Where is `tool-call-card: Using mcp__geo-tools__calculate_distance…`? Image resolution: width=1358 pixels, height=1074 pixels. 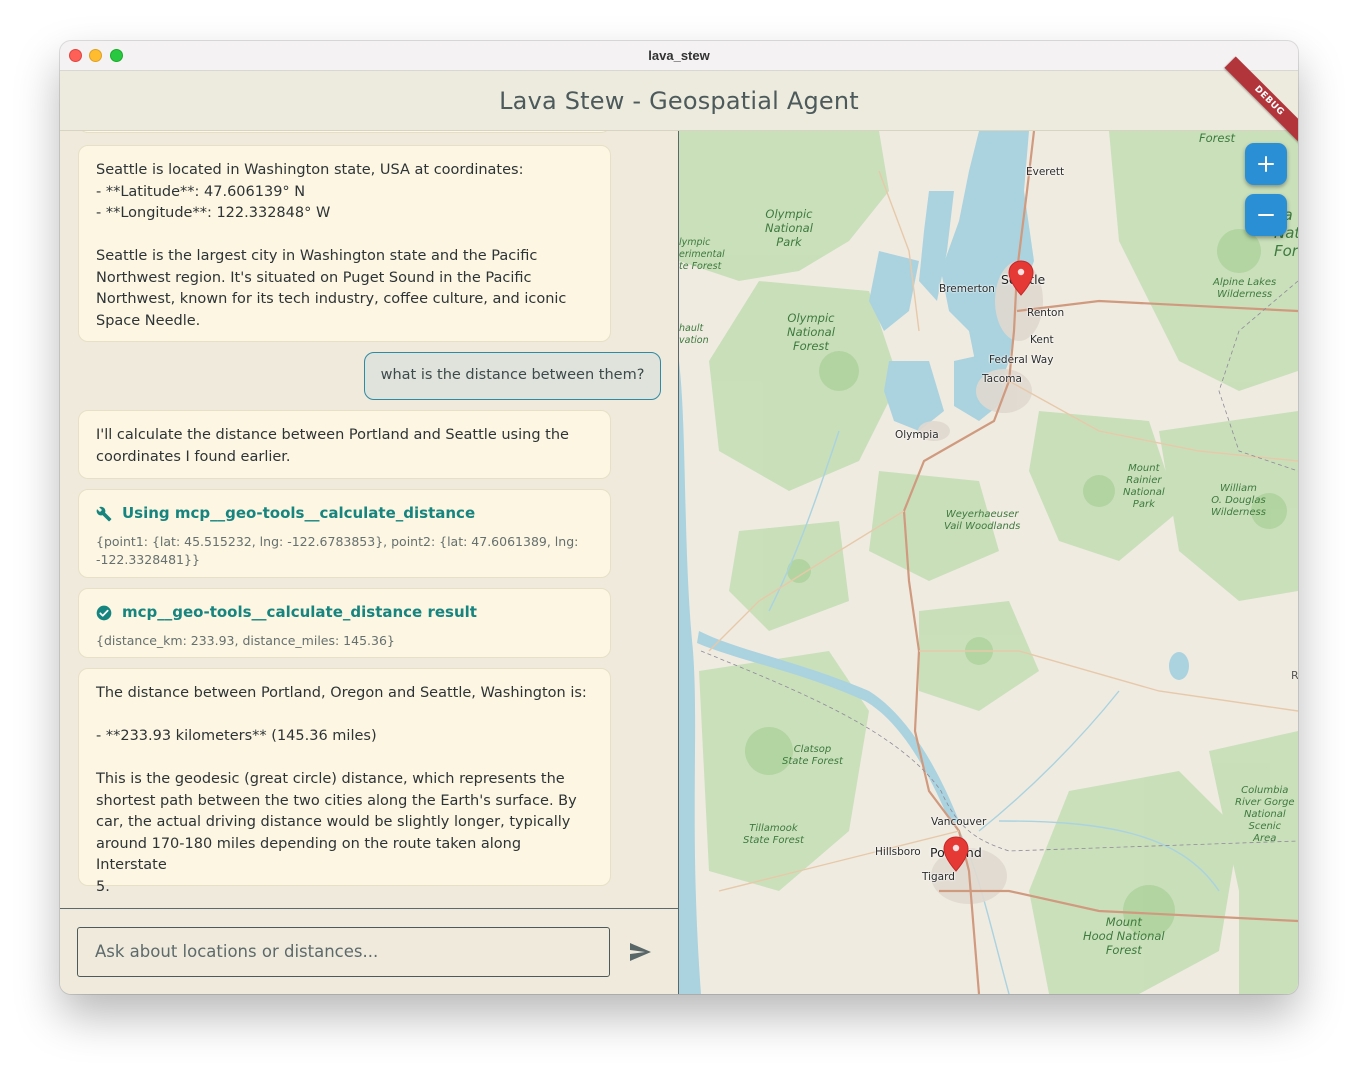 tool-call-card: Using mcp__geo-tools__calculate_distance… is located at coordinates (344, 533).